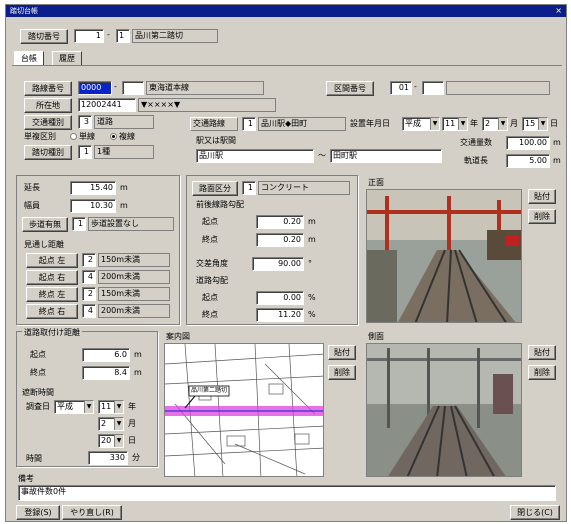  Describe the element at coordinates (38, 406) in the screenshot. I see `survey-label: 調査日` at that location.